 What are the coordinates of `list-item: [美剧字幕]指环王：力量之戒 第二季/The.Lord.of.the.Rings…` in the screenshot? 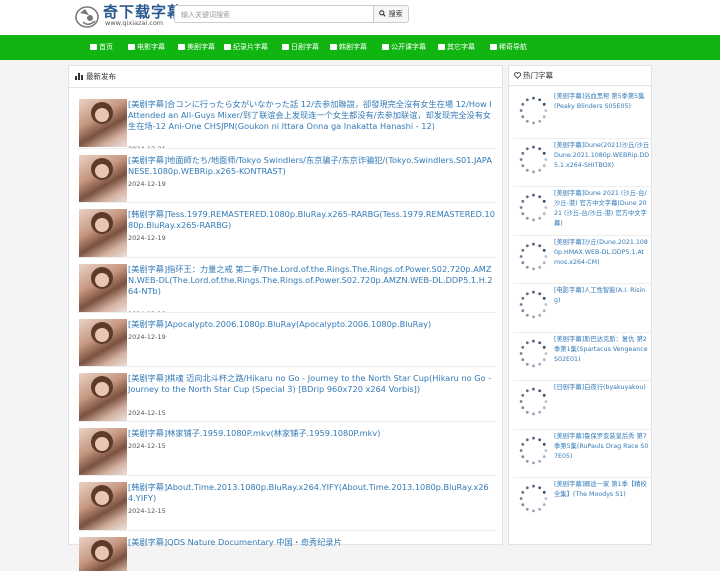 It's located at (287, 285).